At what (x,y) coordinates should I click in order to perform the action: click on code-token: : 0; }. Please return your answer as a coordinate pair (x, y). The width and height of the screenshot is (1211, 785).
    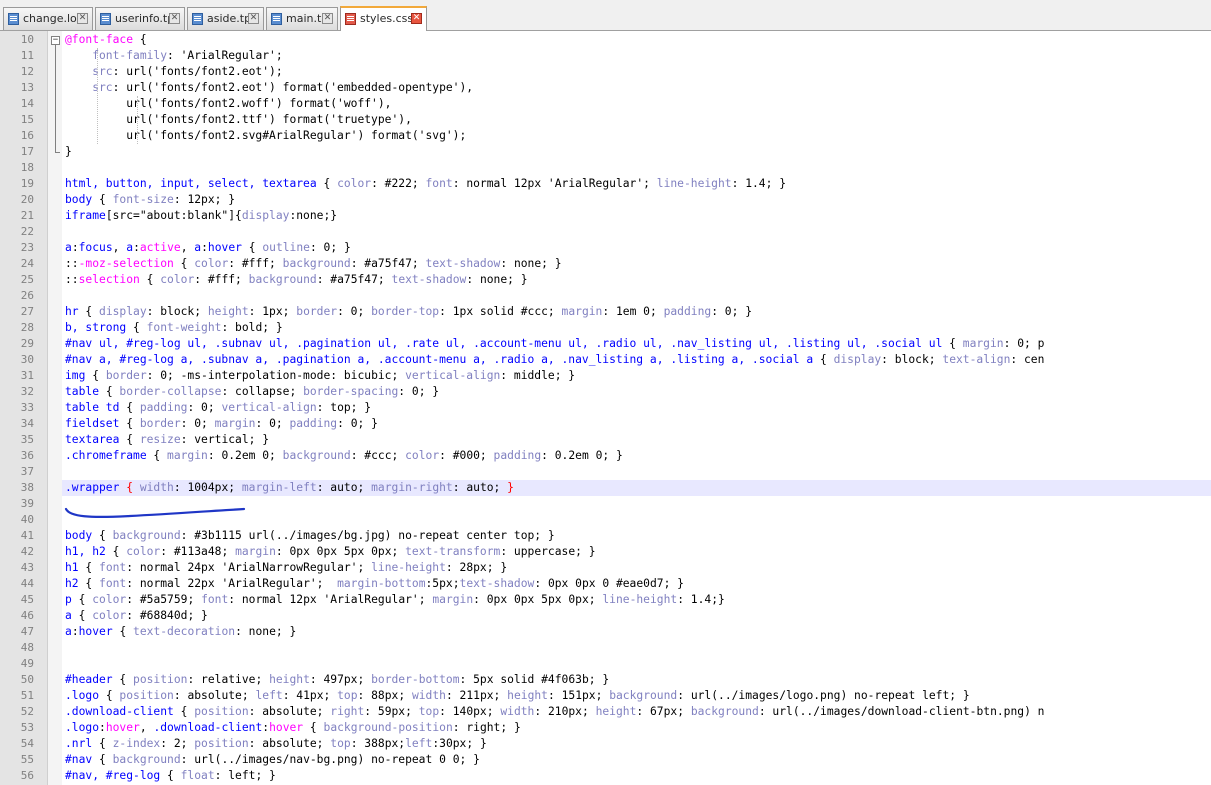
    Looking at the image, I should click on (357, 423).